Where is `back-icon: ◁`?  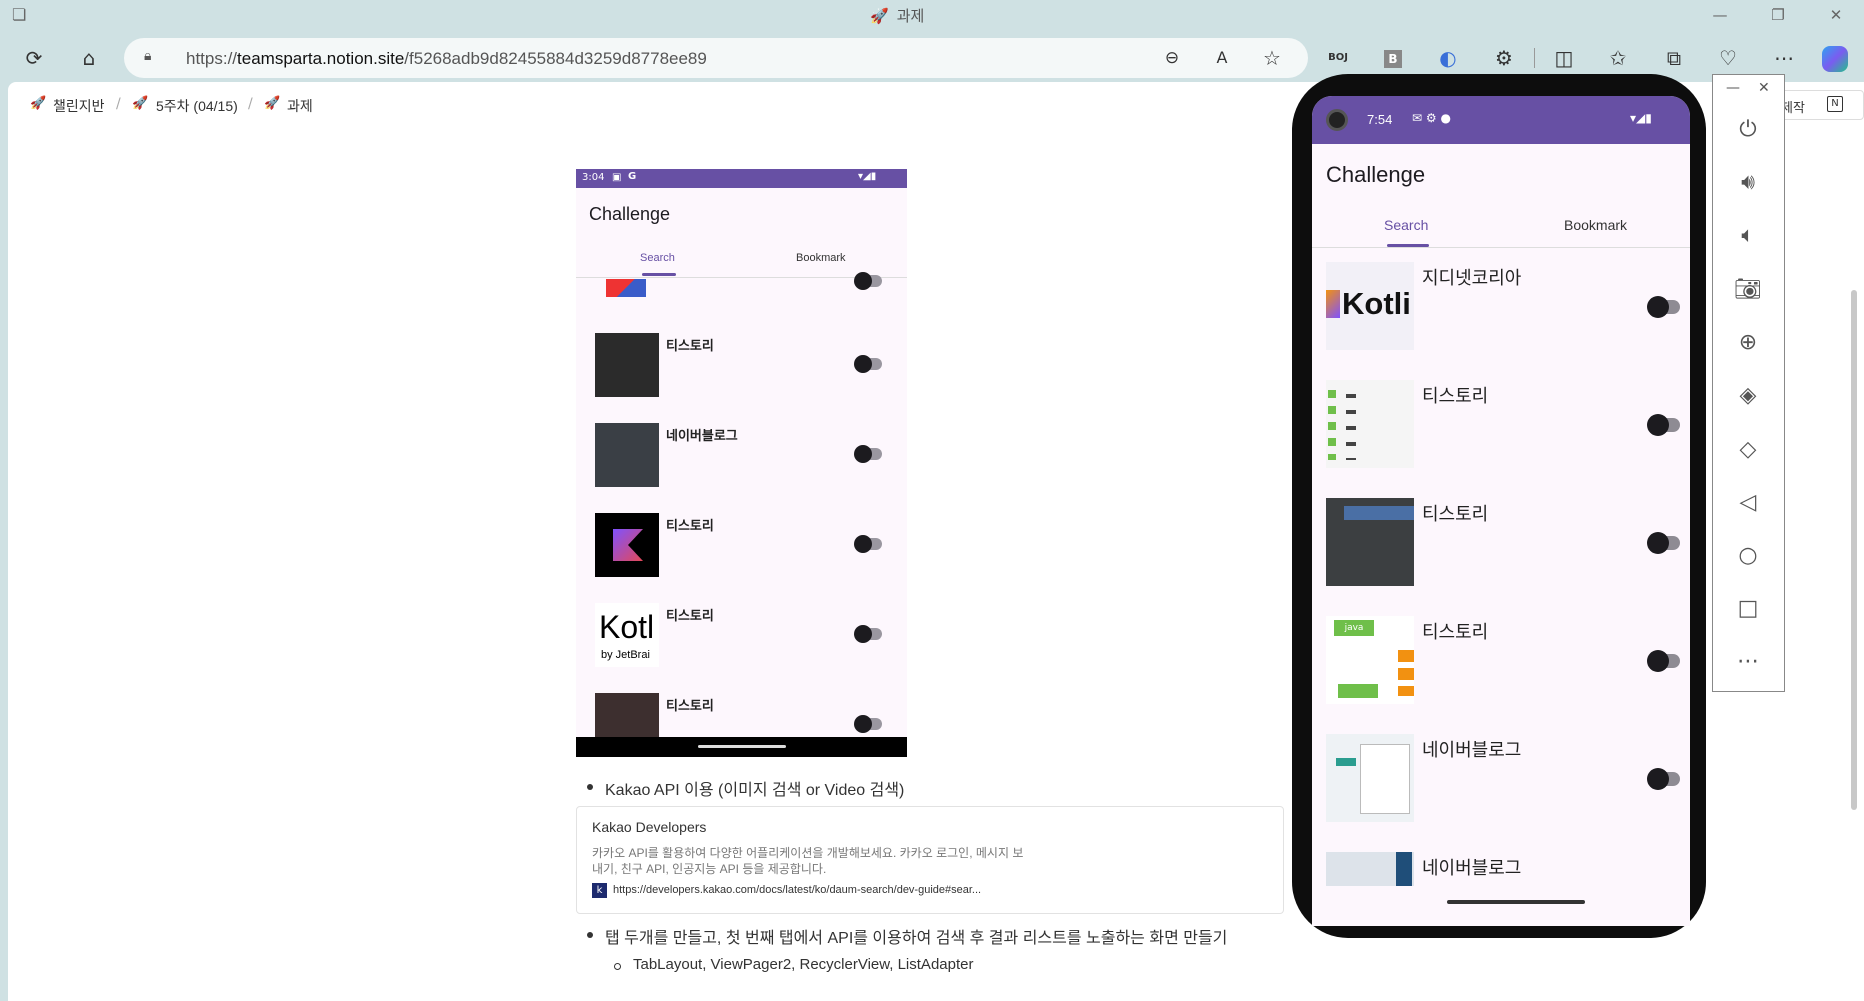
back-icon: ◁ is located at coordinates (1748, 503).